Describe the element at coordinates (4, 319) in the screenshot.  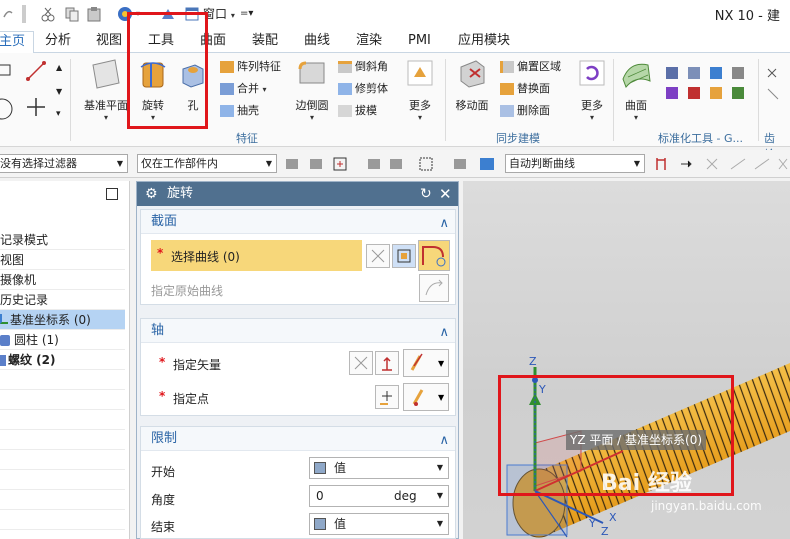
I see `datum-csys-icon` at that location.